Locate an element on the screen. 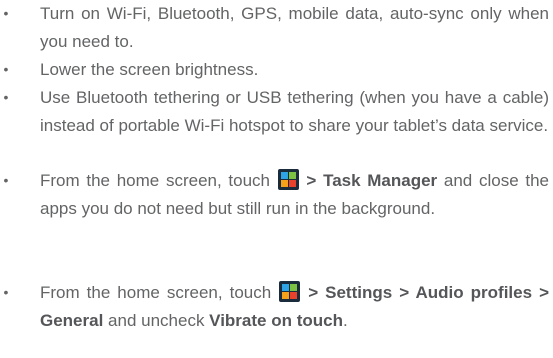 The height and width of the screenshot is (358, 553). item-text: Lower the screen brightness. is located at coordinates (149, 69).